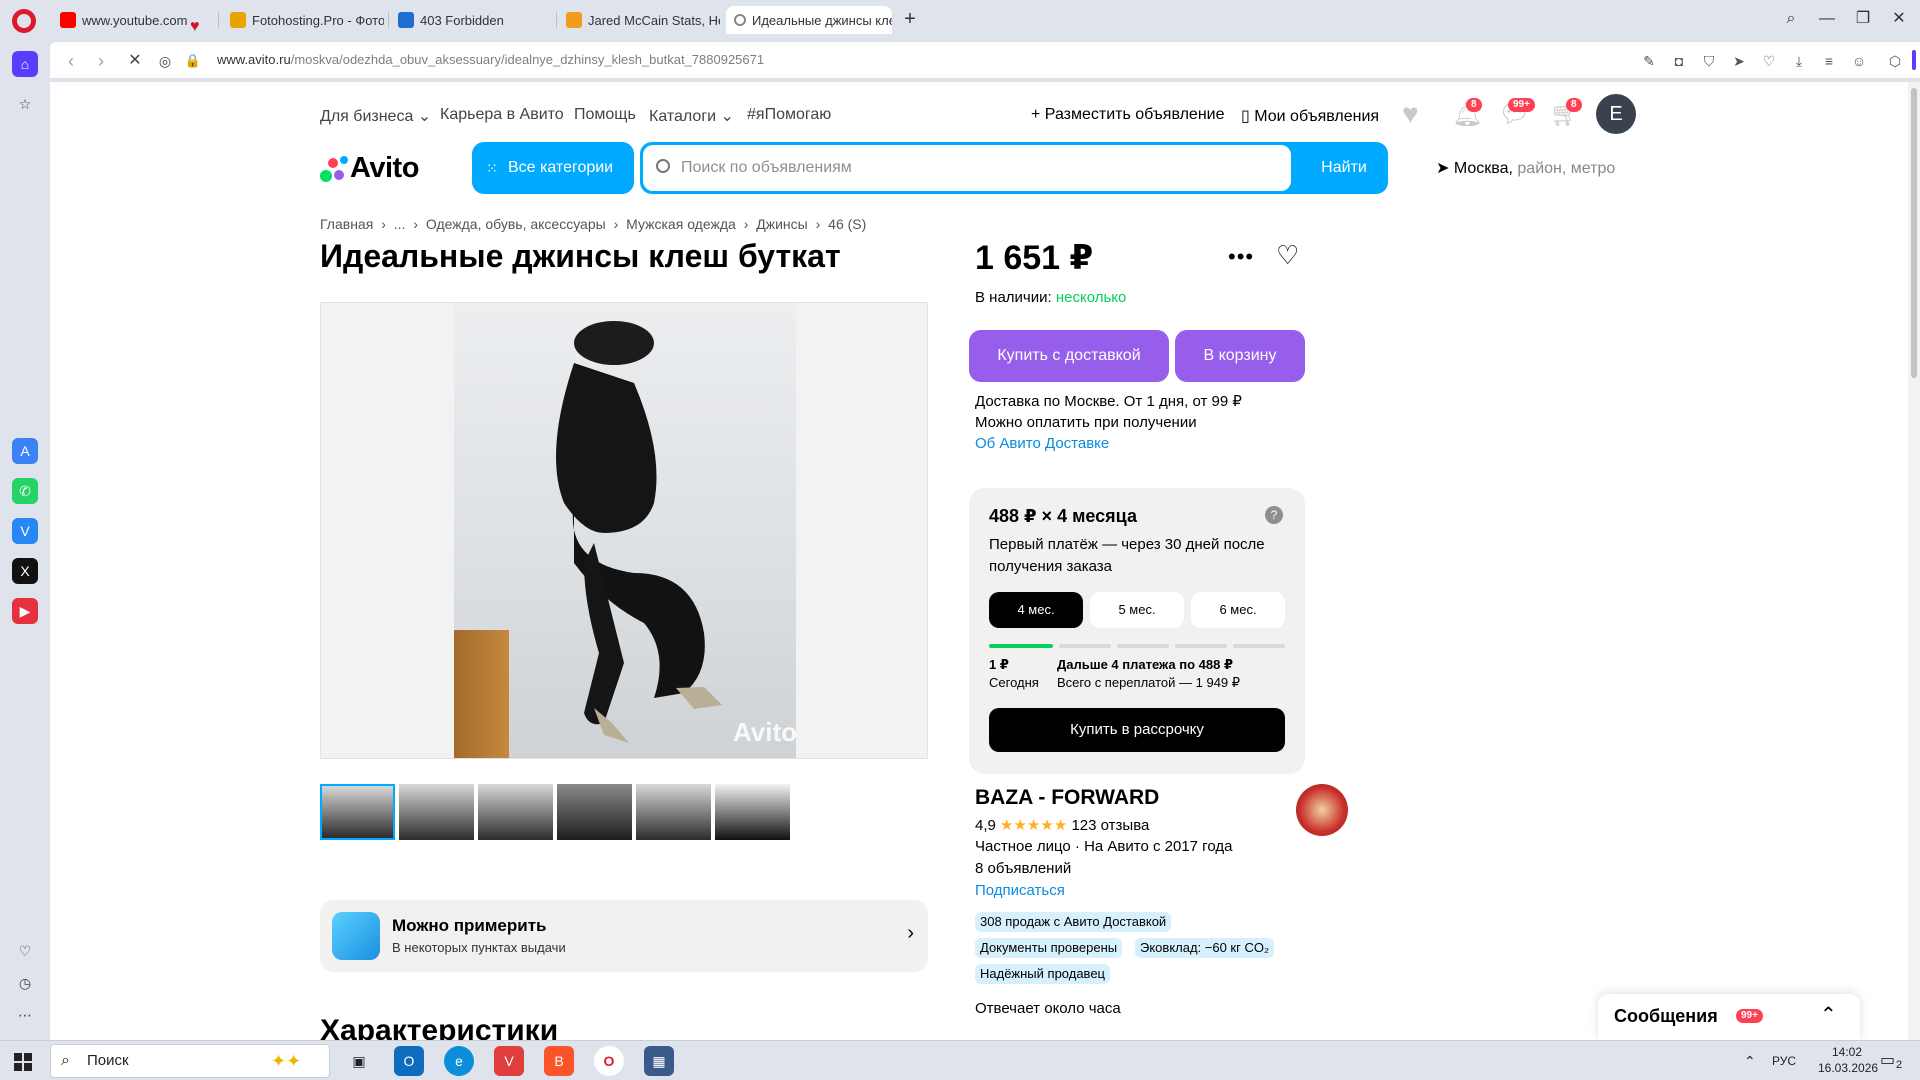 This screenshot has height=1080, width=1920. What do you see at coordinates (459, 1061) in the screenshot?
I see `edge-icon: e` at bounding box center [459, 1061].